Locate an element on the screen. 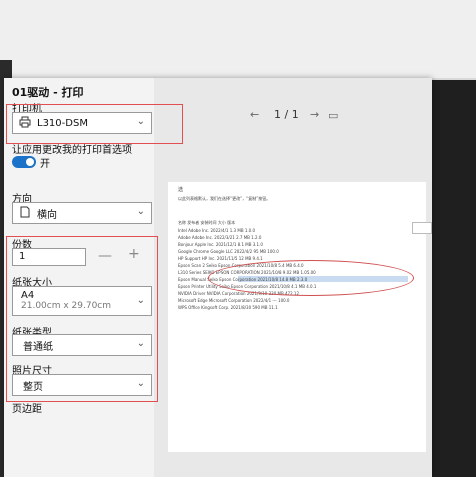 The image size is (476, 477). doc-line: Adobe Adobe Inc. 2022/3/21 2.7 MB 1.2.0 is located at coordinates (220, 237).